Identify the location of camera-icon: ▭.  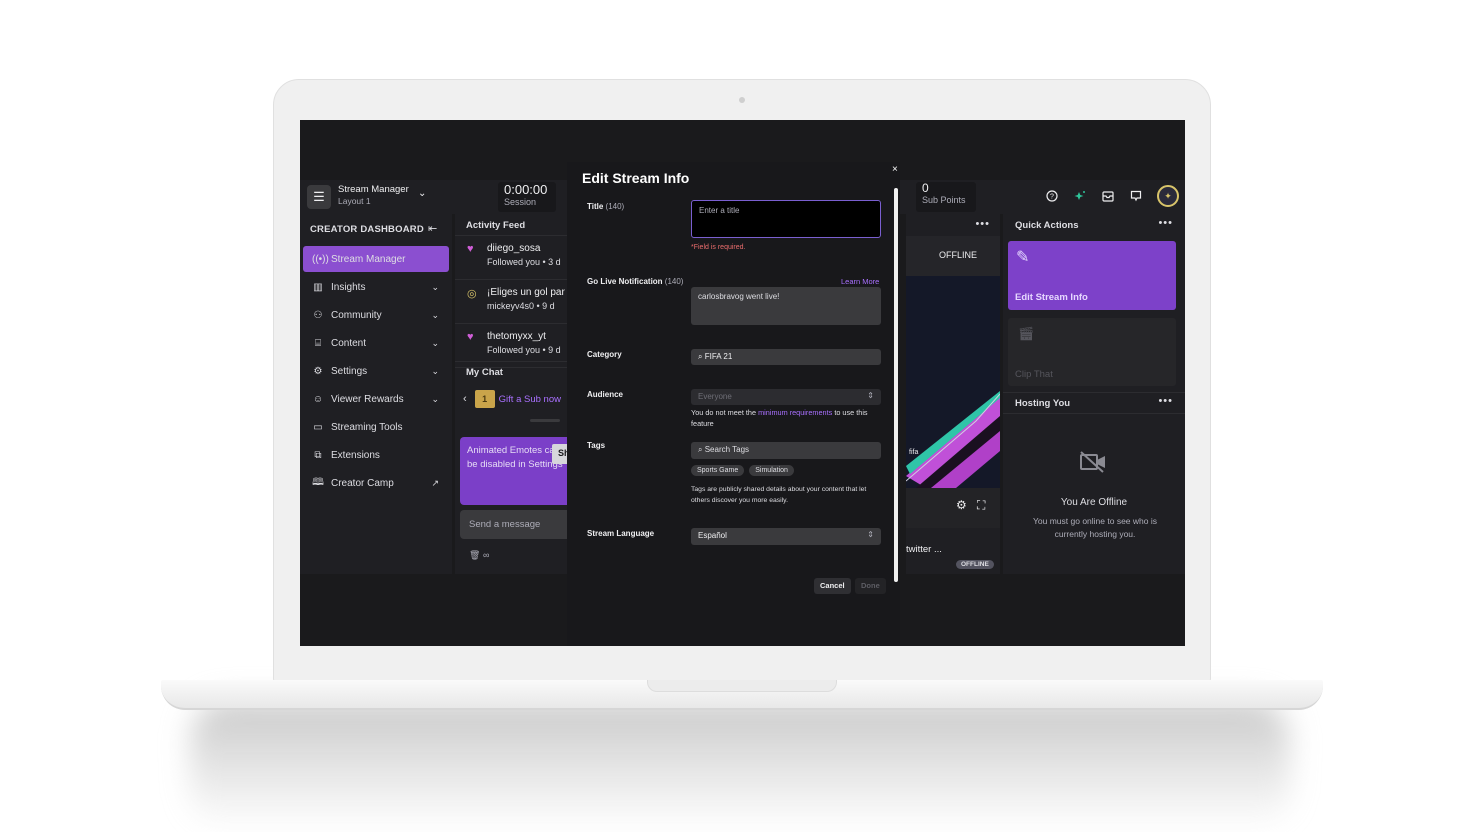
(318, 427).